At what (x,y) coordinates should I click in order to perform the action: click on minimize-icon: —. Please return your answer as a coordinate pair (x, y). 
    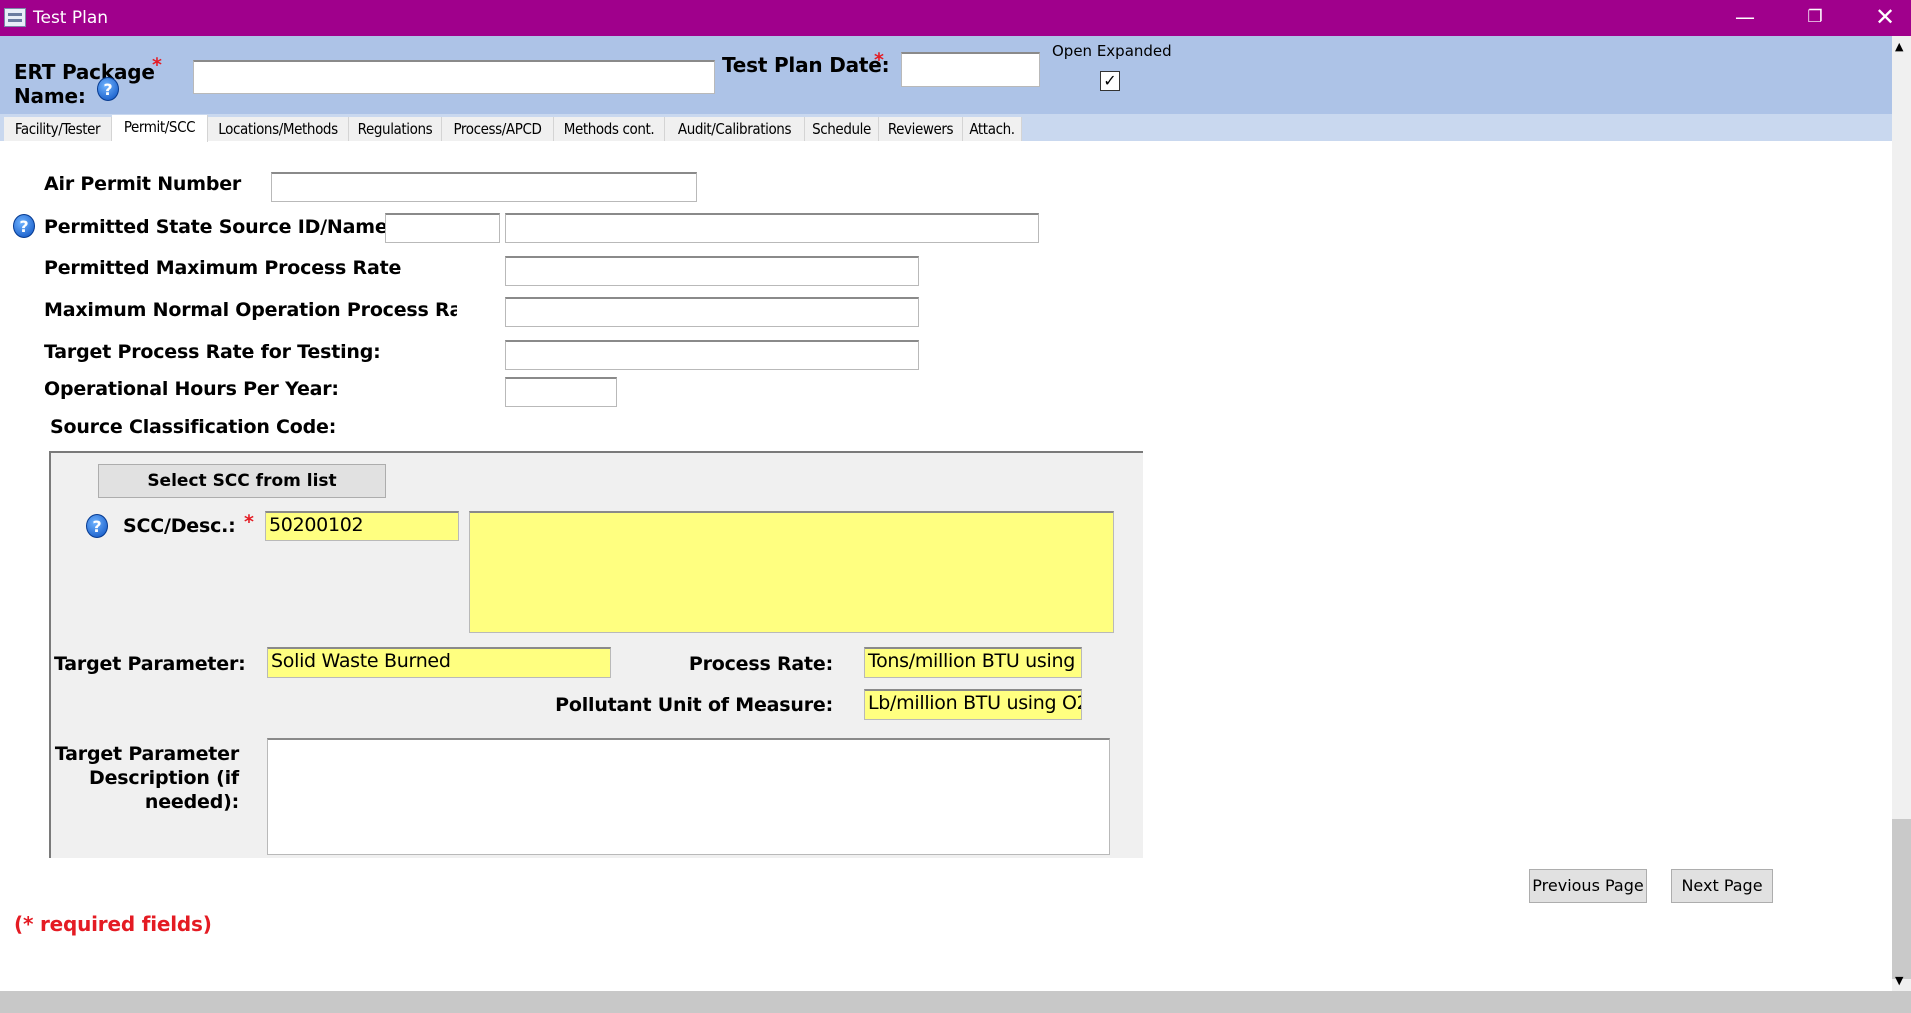
    Looking at the image, I should click on (1745, 18).